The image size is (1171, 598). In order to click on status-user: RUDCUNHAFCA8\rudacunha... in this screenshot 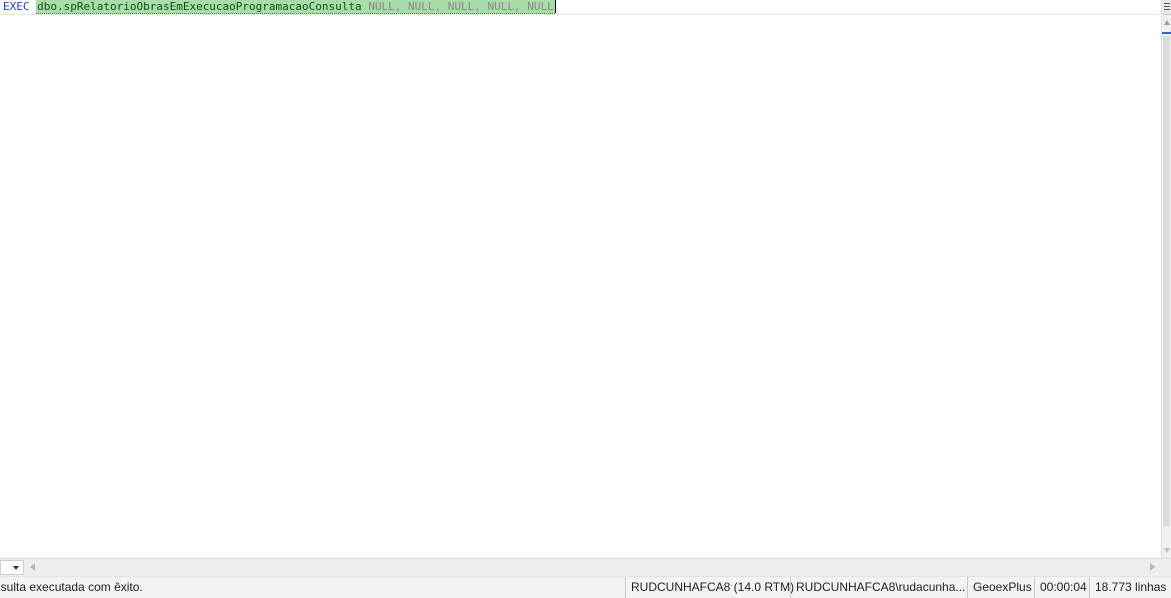, I will do `click(878, 587)`.